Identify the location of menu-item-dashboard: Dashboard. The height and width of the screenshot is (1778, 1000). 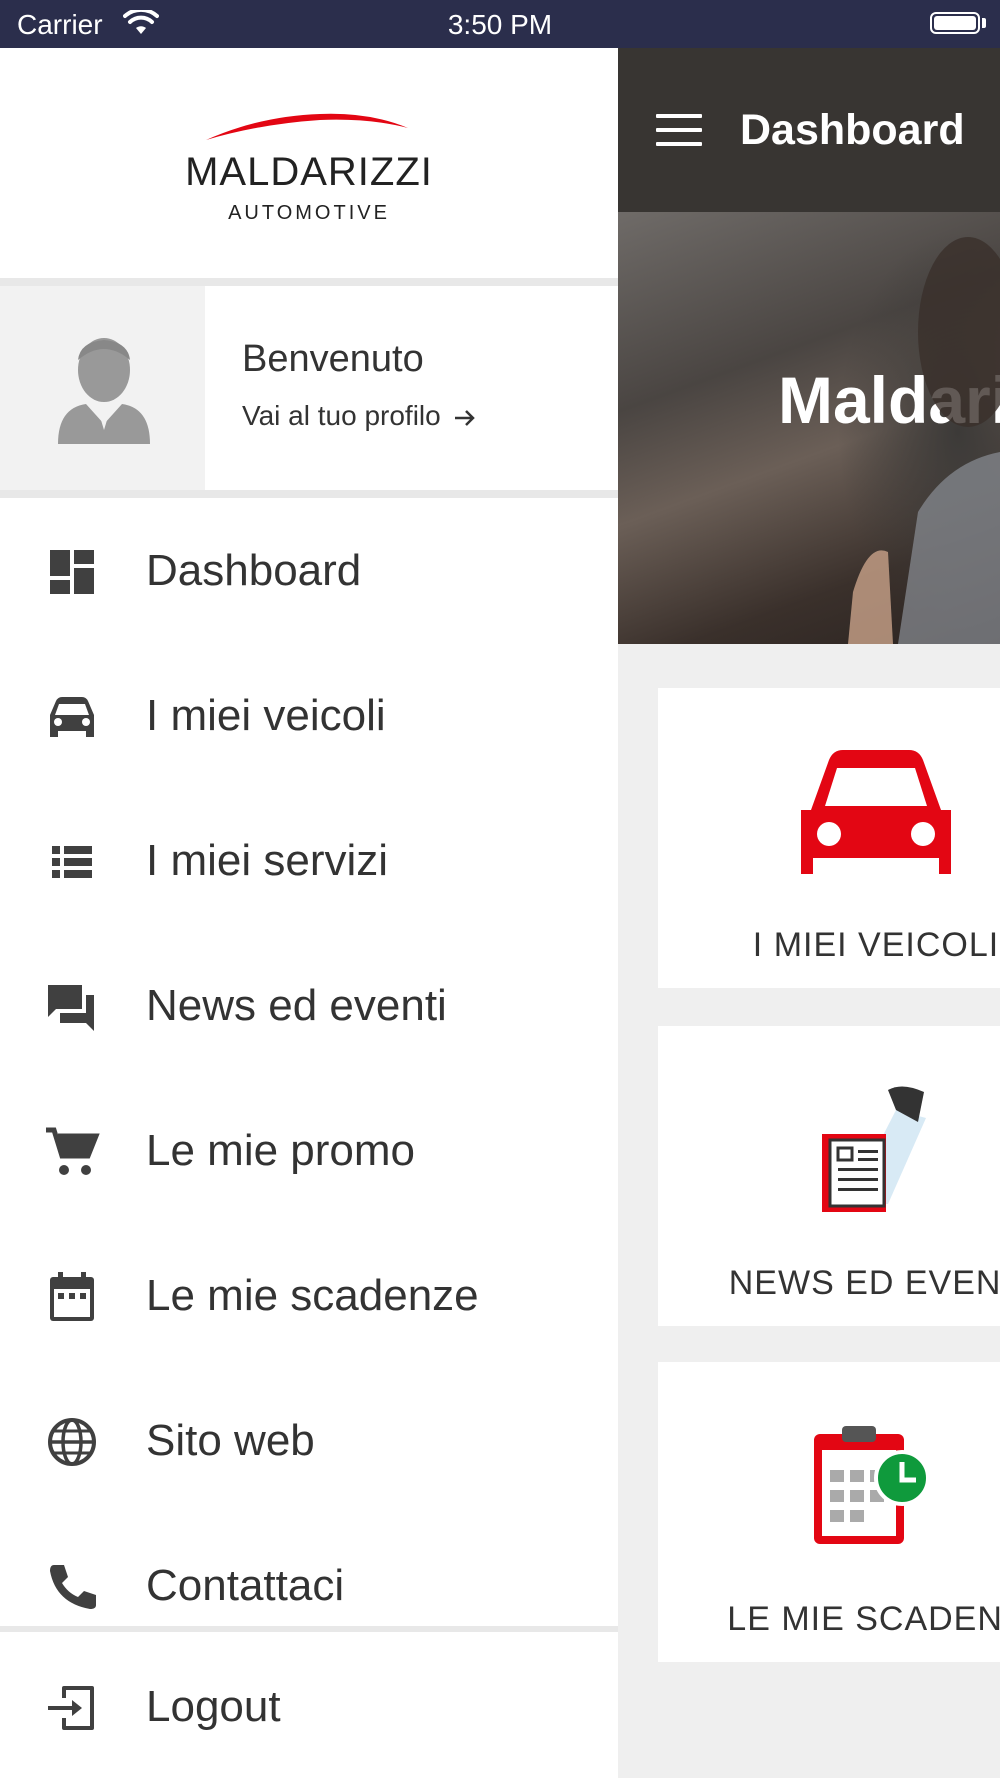
(309, 570).